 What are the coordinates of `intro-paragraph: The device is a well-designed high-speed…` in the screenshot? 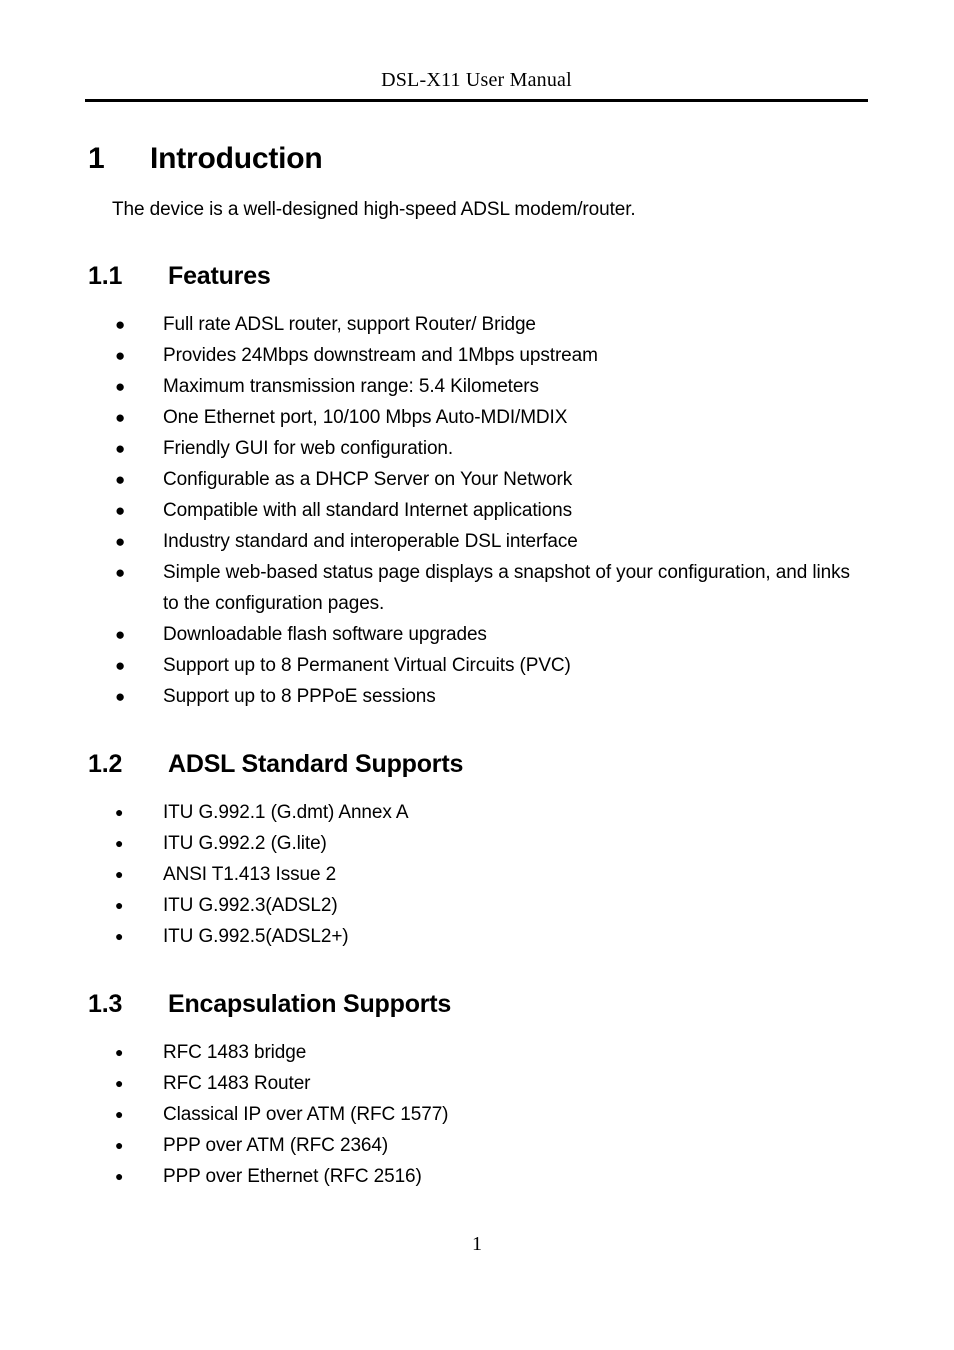 It's located at (374, 209).